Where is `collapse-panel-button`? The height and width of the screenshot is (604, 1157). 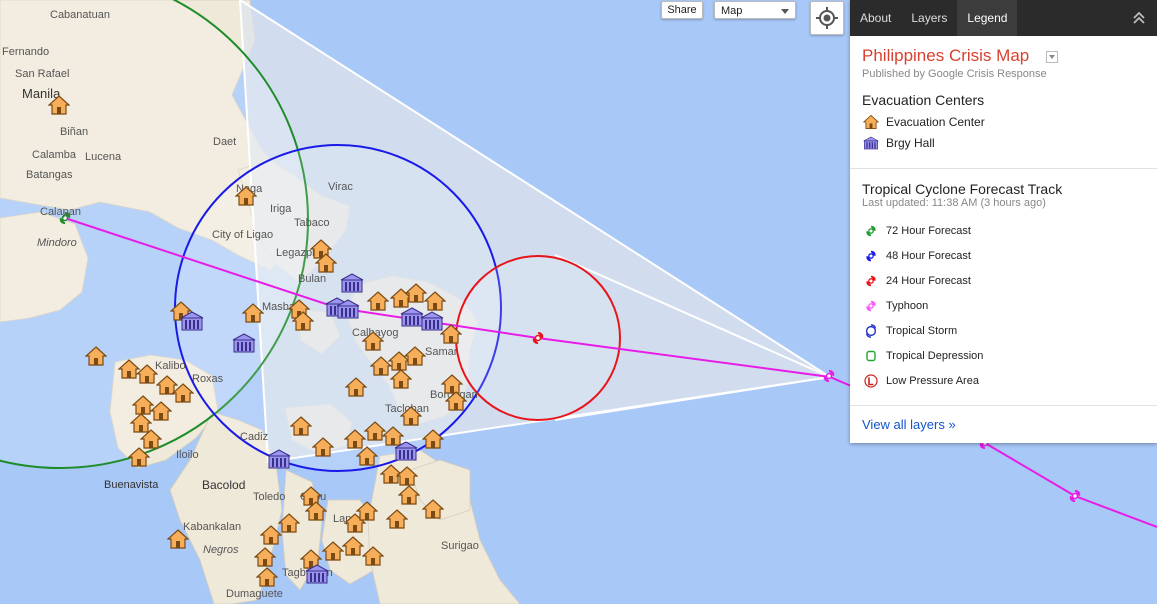 collapse-panel-button is located at coordinates (1139, 18).